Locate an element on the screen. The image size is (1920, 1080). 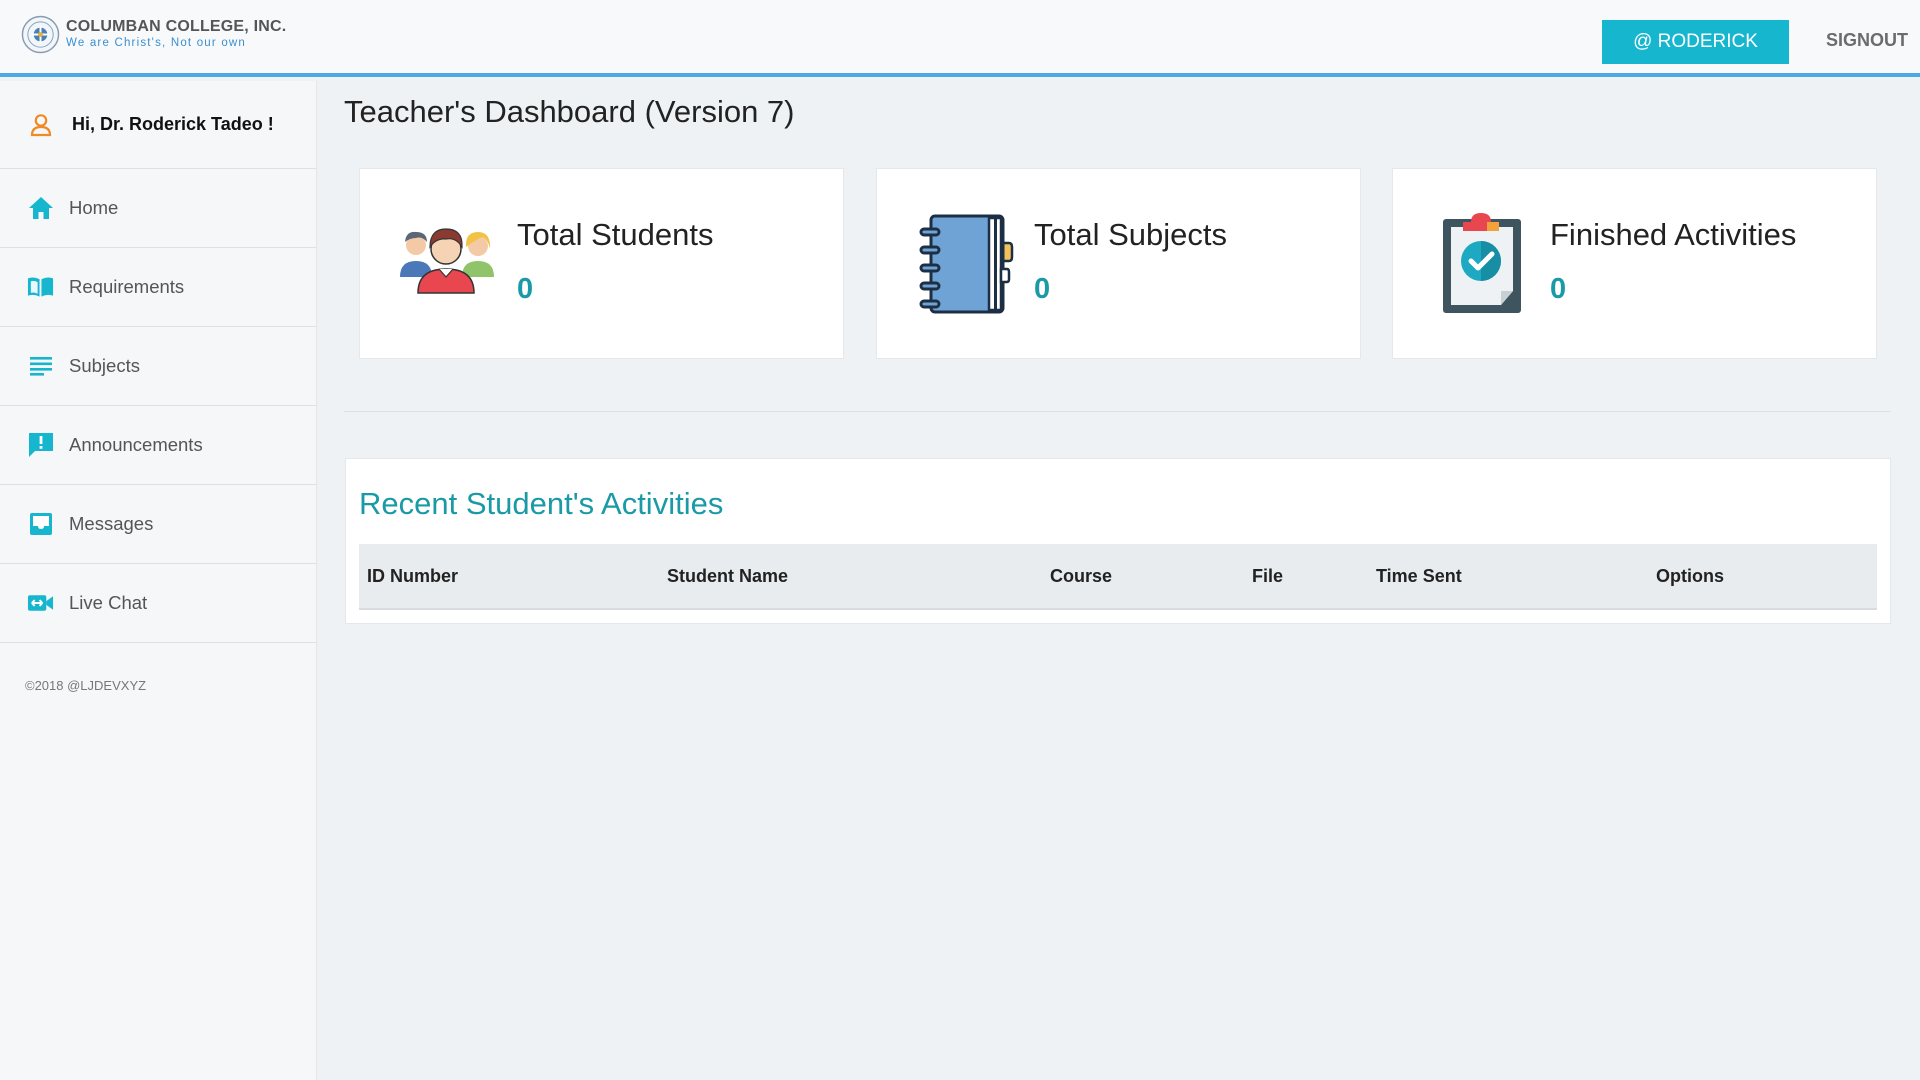
column-header-course: Course is located at coordinates (1081, 576).